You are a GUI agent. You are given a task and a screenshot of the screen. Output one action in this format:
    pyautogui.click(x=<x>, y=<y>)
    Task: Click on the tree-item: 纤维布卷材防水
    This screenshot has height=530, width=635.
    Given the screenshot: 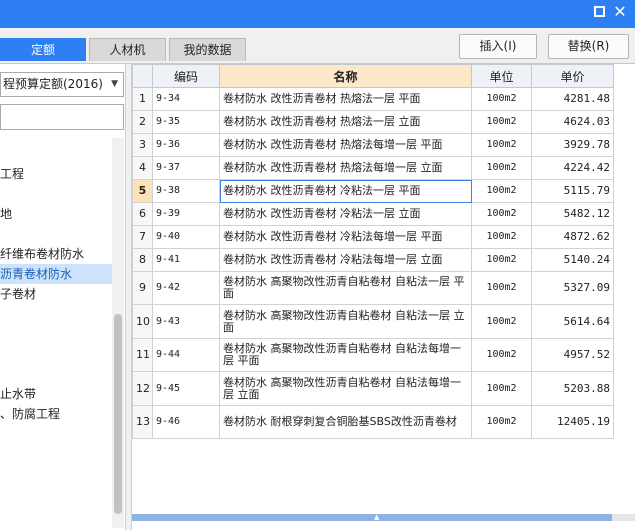 What is the action you would take?
    pyautogui.click(x=56, y=254)
    